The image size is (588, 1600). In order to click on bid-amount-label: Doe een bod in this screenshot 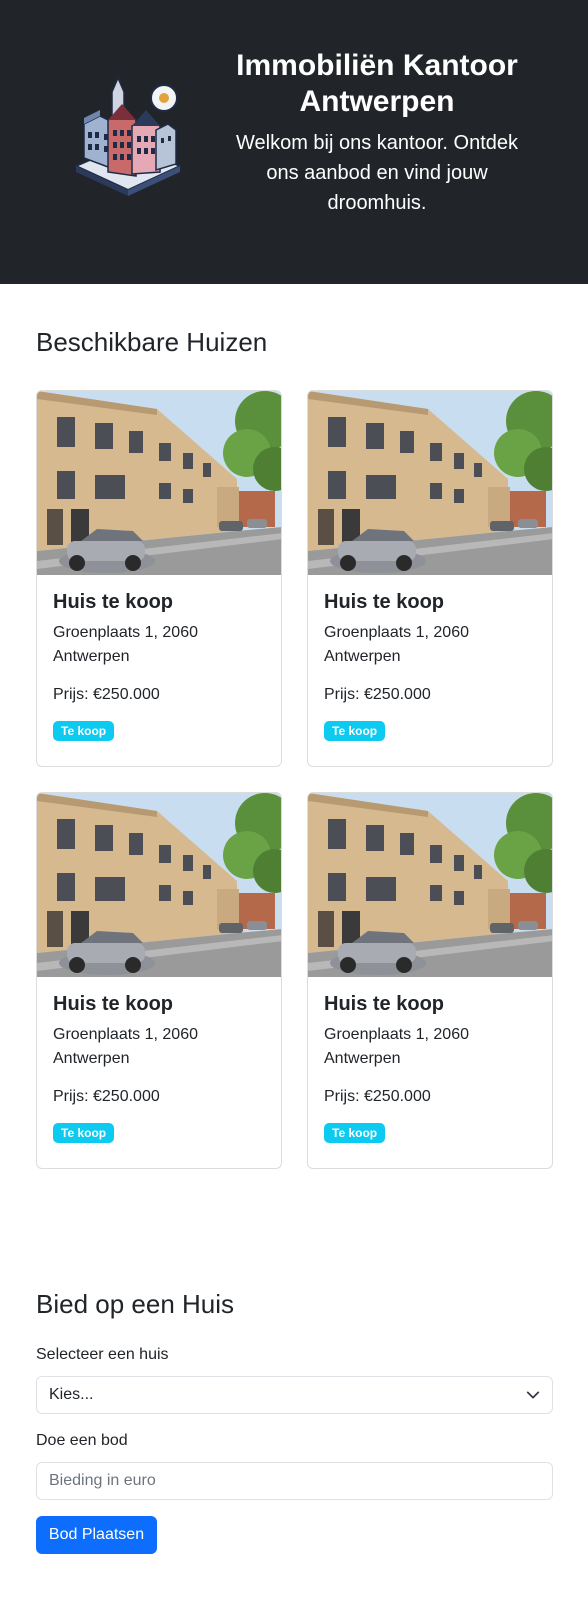, I will do `click(82, 1440)`.